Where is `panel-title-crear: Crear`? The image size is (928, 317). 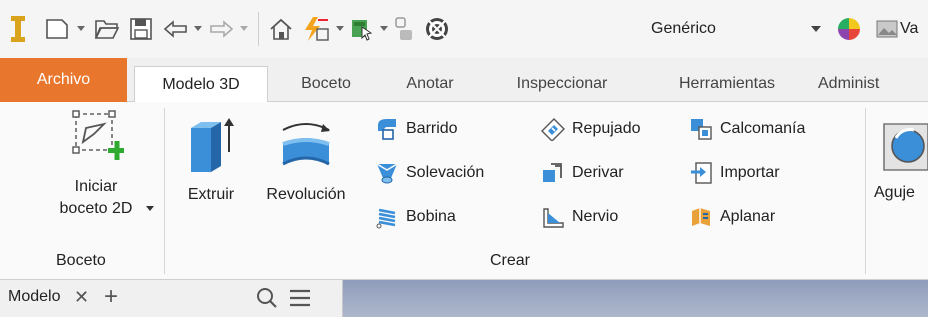 panel-title-crear: Crear is located at coordinates (510, 260).